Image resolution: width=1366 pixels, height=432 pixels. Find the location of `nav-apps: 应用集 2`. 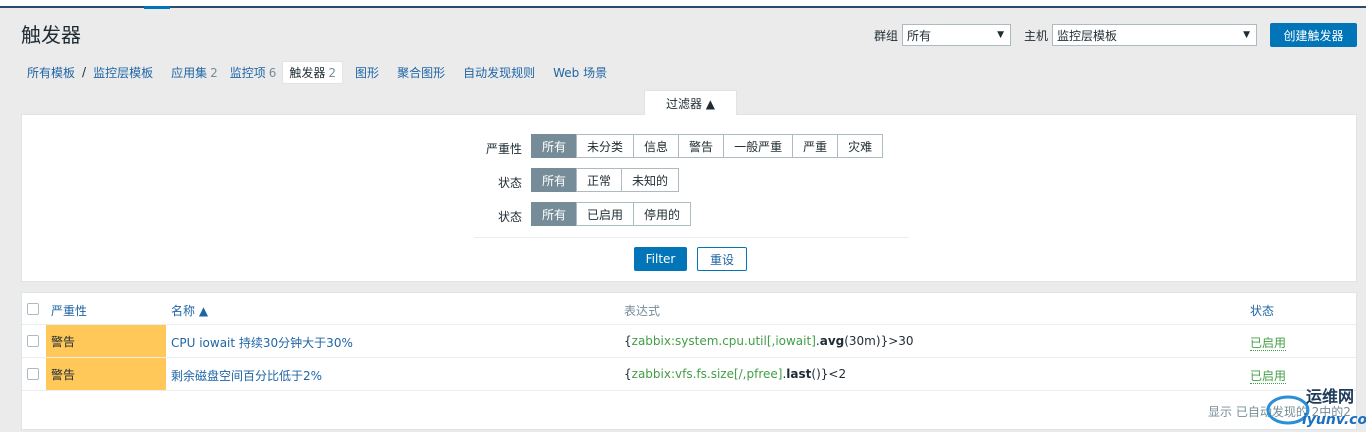

nav-apps: 应用集 2 is located at coordinates (194, 72).